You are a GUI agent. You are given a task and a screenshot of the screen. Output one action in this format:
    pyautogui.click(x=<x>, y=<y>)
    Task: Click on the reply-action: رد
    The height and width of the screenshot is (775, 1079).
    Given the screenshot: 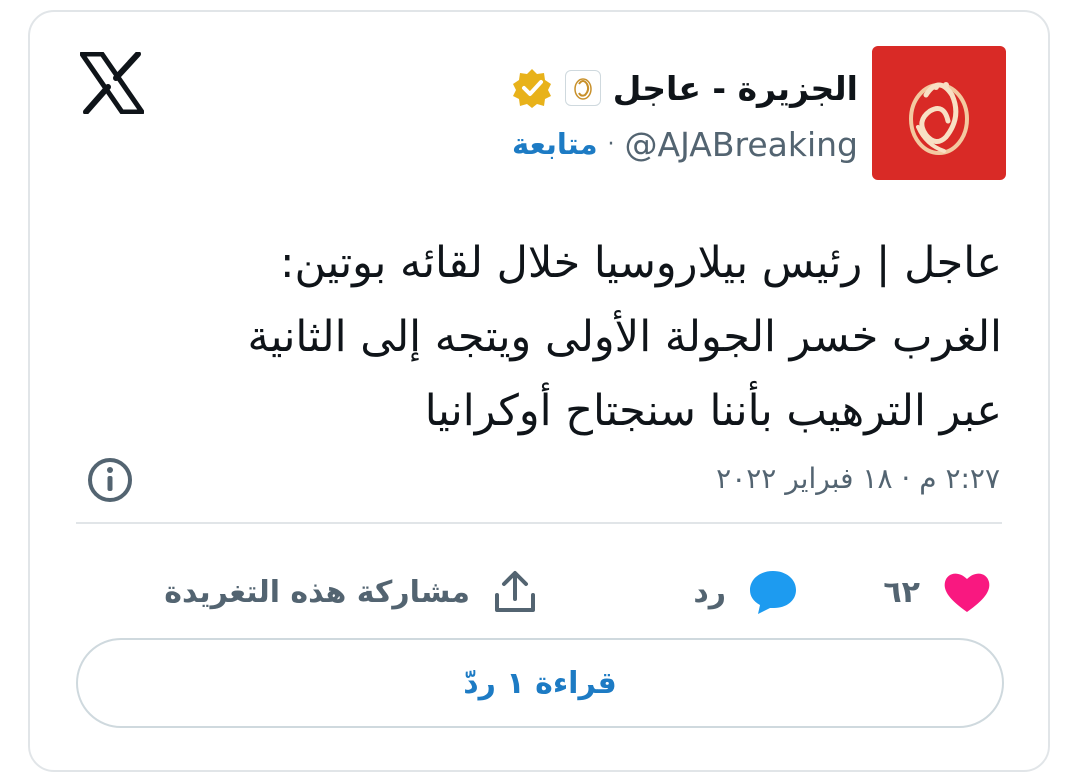 What is the action you would take?
    pyautogui.click(x=745, y=592)
    